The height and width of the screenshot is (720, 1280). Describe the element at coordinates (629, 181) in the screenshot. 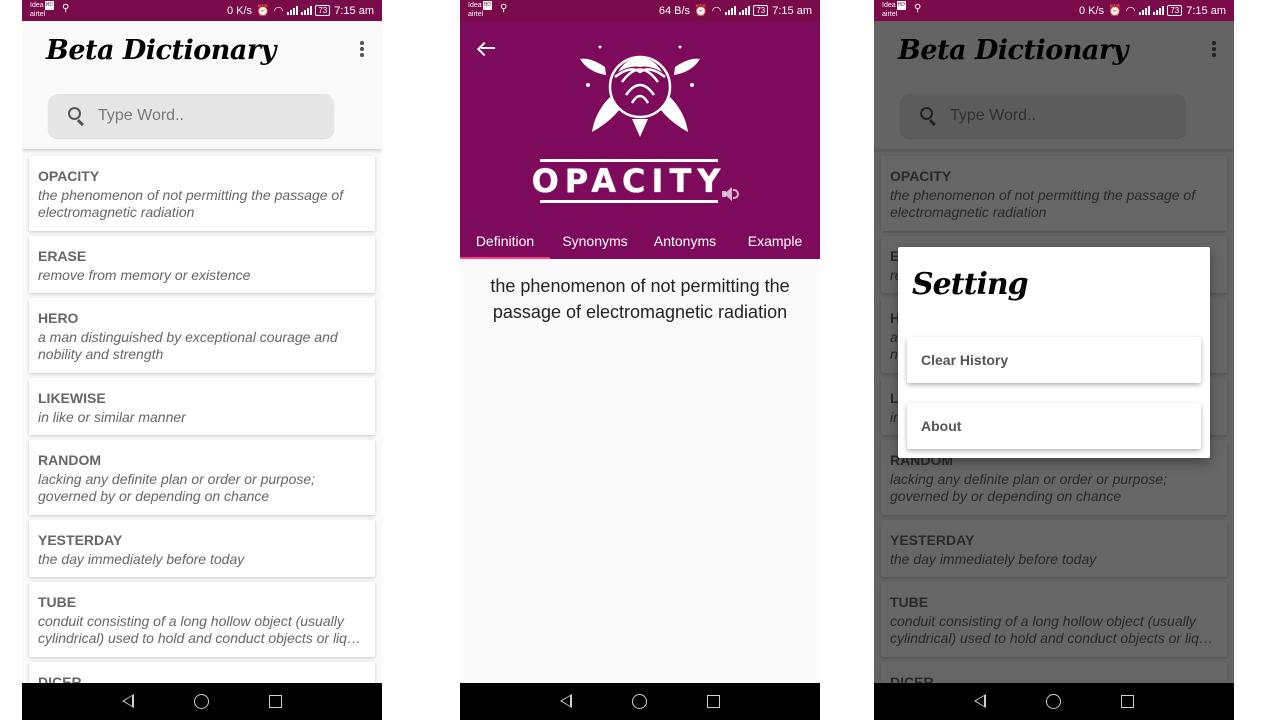

I see `detail-word: OPACITY` at that location.